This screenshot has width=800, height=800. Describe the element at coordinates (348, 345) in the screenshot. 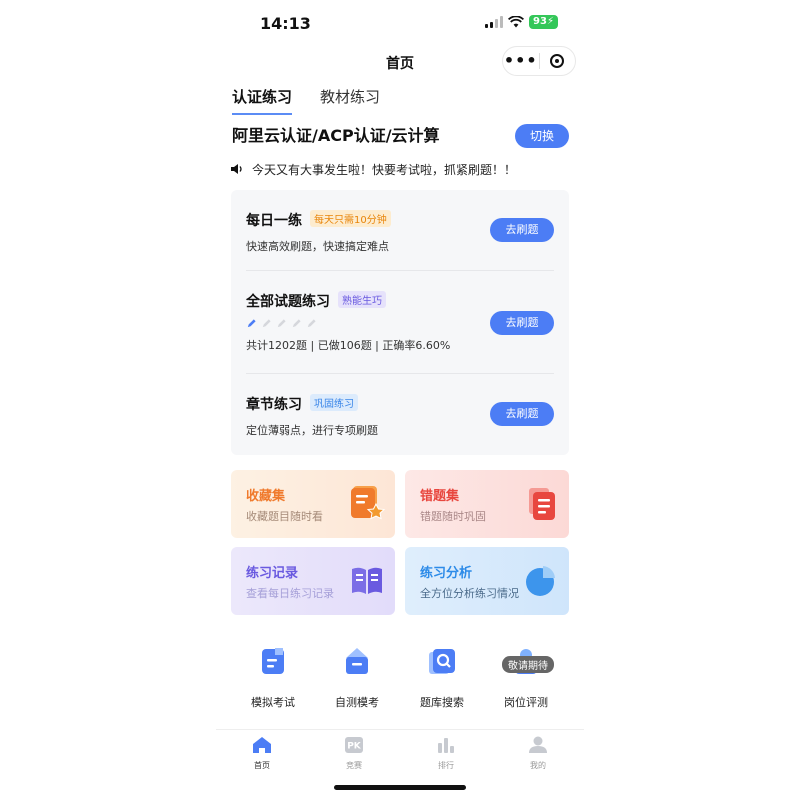

I see `practice-stats: 共计1202题 | 已做106题 | 正确率6.60%` at that location.